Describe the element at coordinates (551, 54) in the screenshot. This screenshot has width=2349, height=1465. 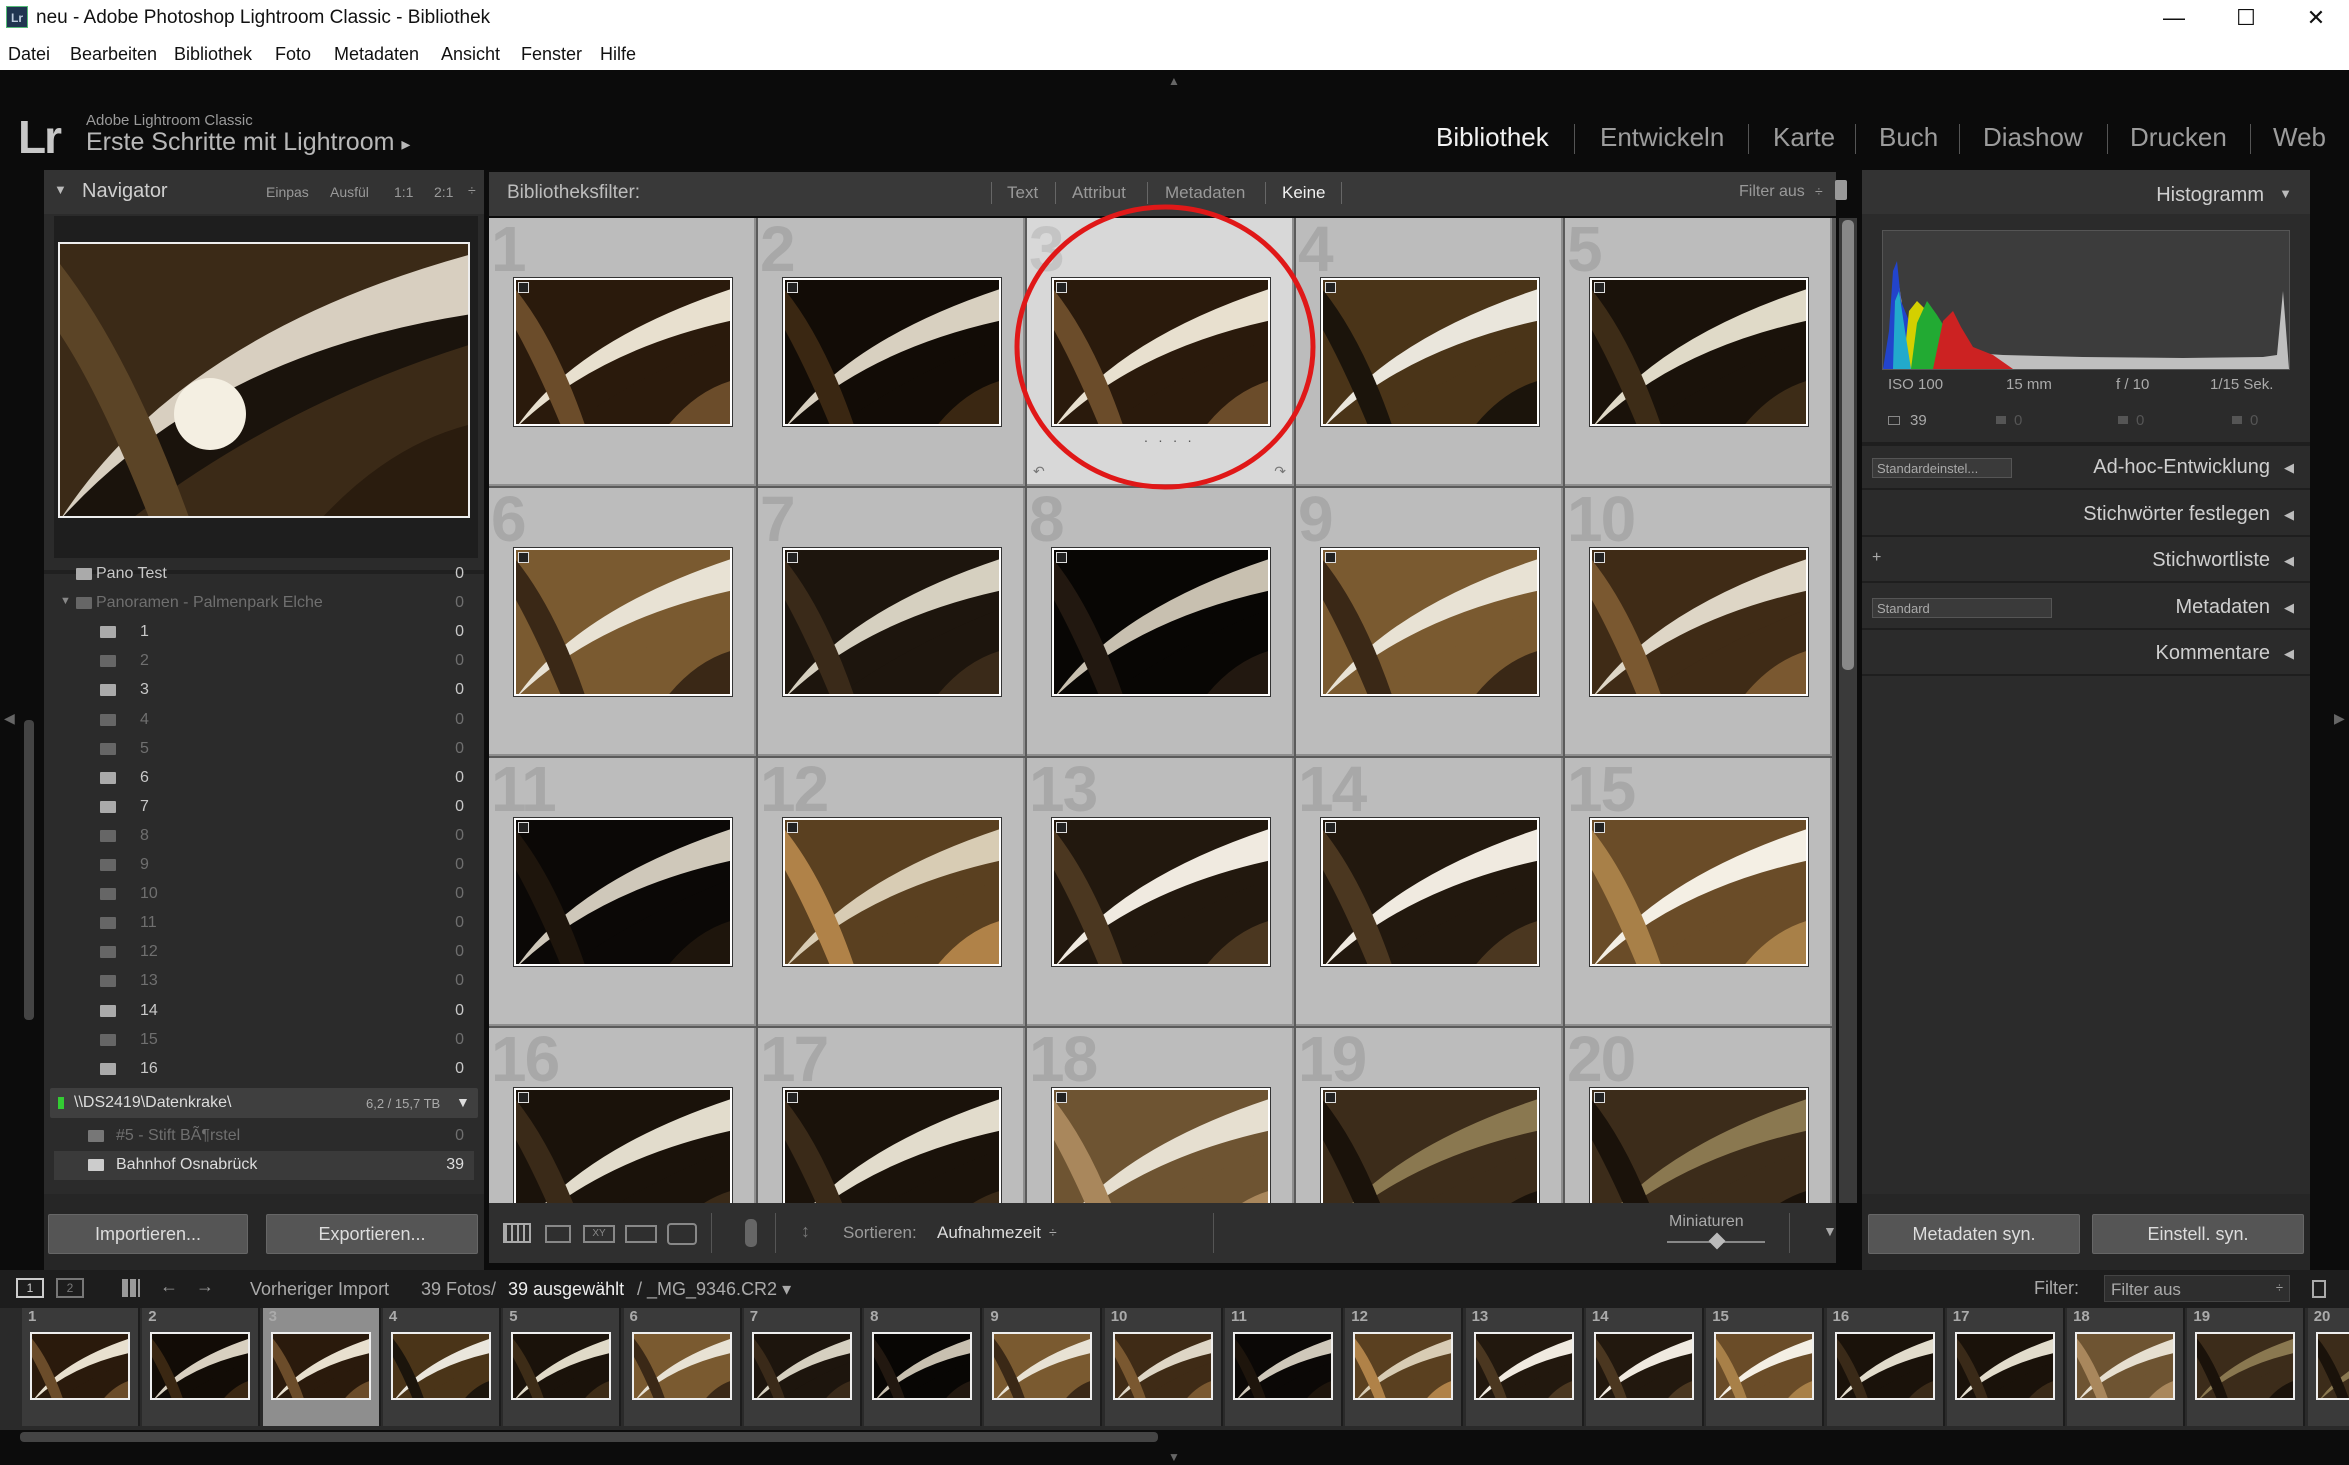
I see `menu-fenster: Fenster` at that location.